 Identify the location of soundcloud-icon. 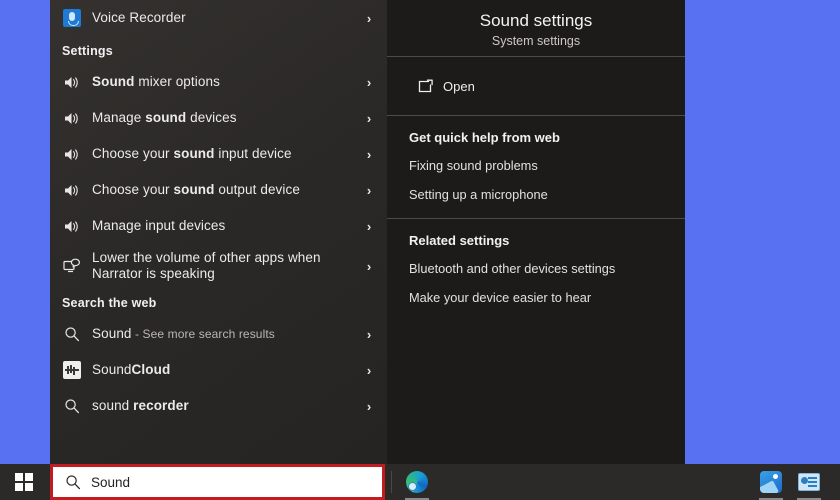
(72, 370).